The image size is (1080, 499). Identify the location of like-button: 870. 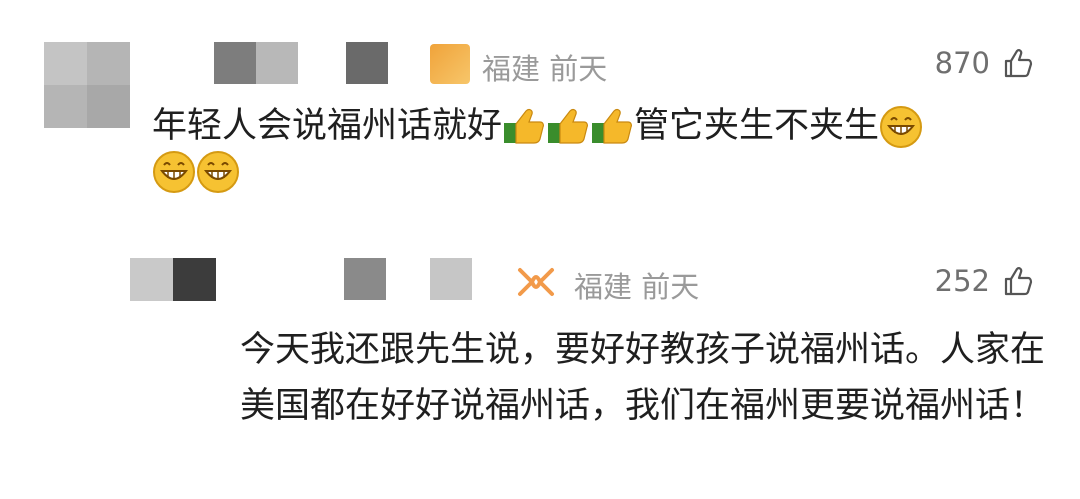
(984, 63).